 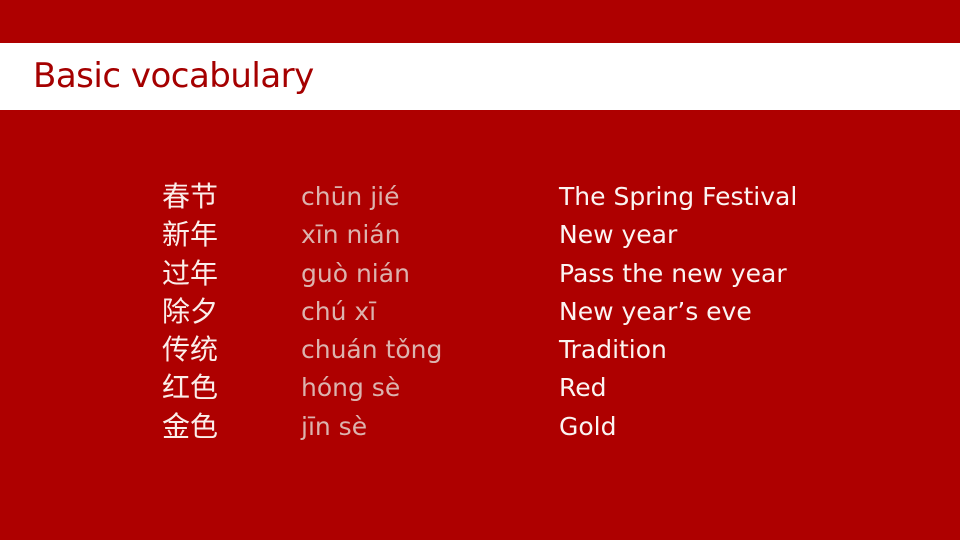 What do you see at coordinates (190, 235) in the screenshot?
I see `hanzi-term: 新年` at bounding box center [190, 235].